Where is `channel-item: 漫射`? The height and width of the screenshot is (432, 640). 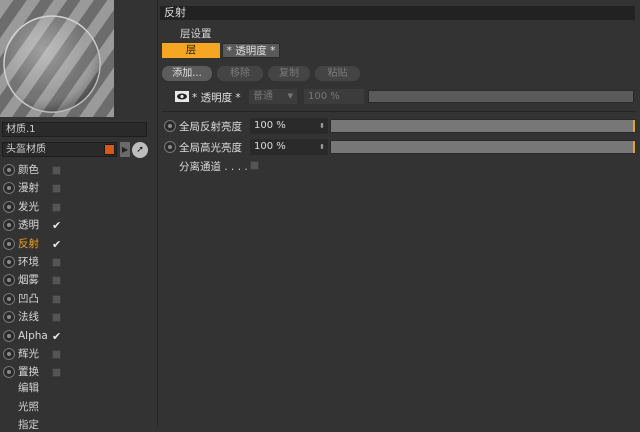 channel-item: 漫射 is located at coordinates (78, 188).